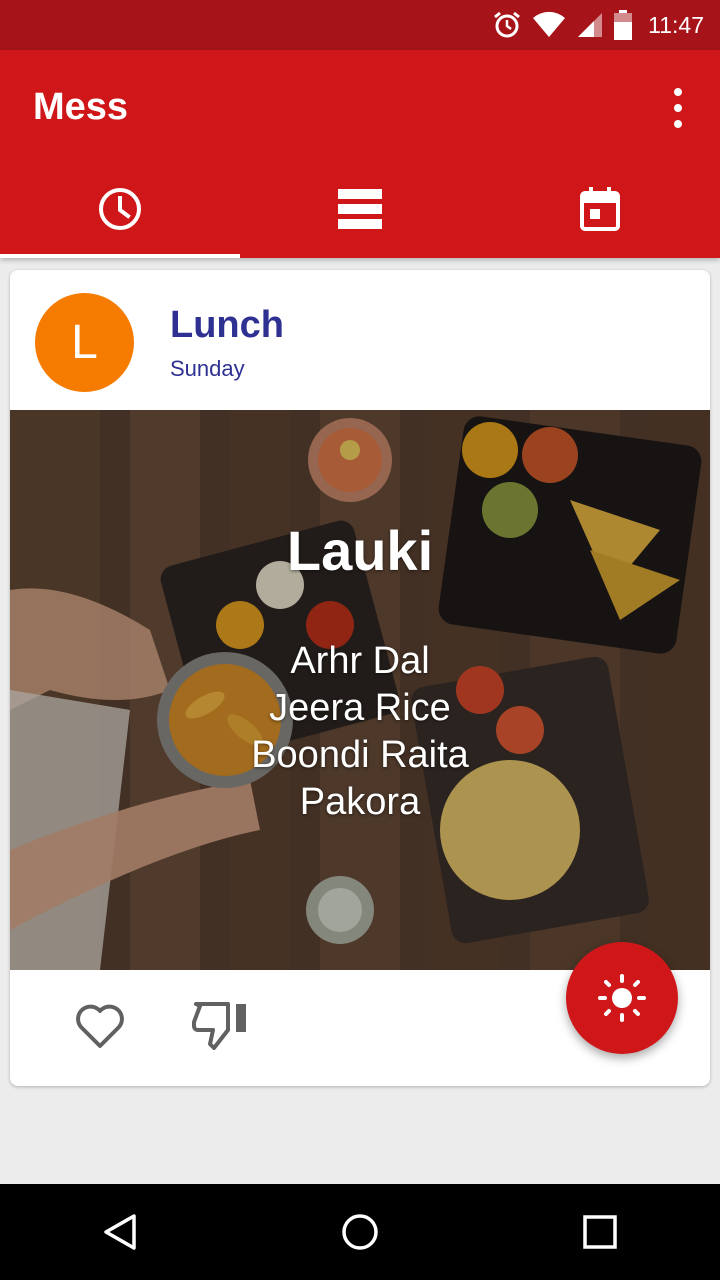  Describe the element at coordinates (227, 325) in the screenshot. I see `meal-title: Lunch` at that location.